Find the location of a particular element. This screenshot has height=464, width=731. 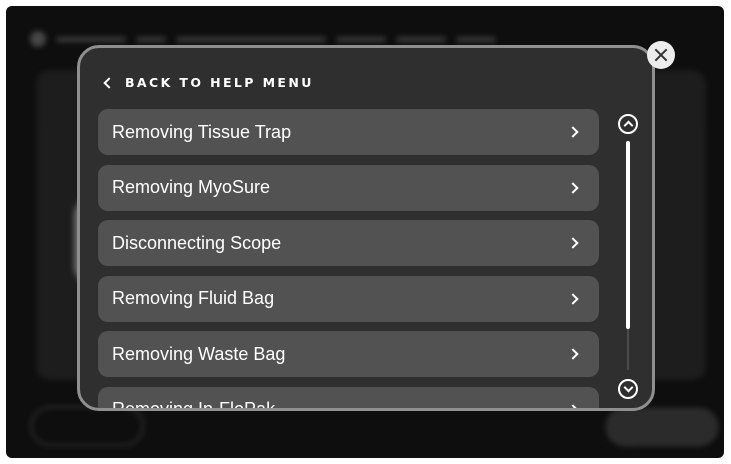

list-item-removing-fluid-bag: Removing Fluid Bag is located at coordinates (348, 298).